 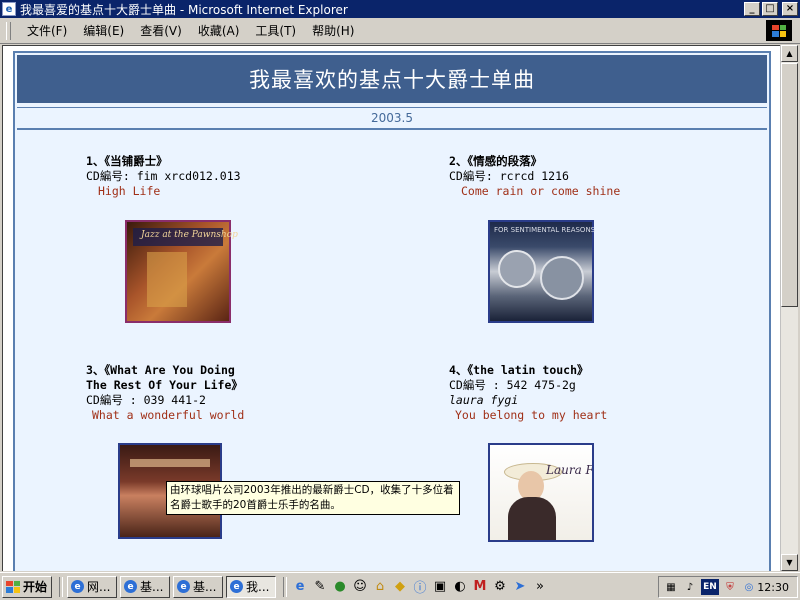 I want to click on more-chevron-icon: », so click(x=540, y=587).